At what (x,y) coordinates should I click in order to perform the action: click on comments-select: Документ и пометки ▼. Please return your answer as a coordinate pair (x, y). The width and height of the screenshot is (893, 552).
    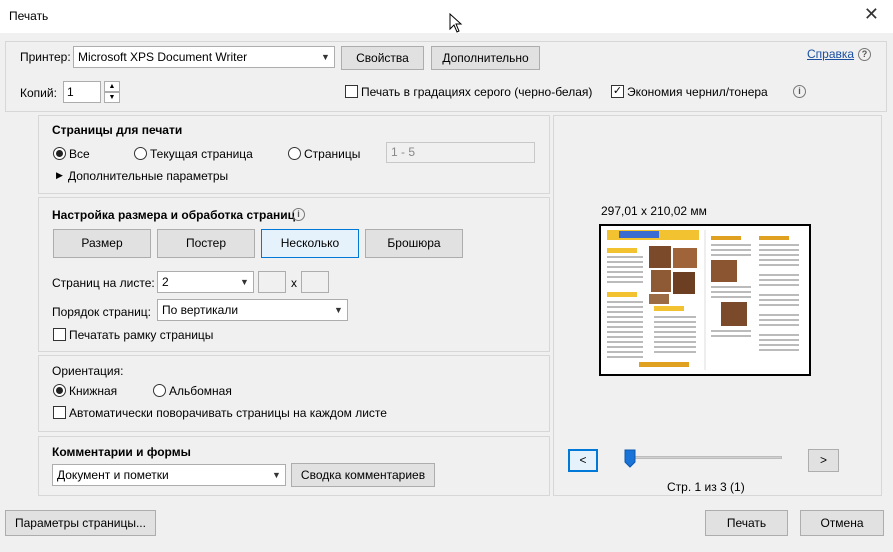
    Looking at the image, I should click on (169, 475).